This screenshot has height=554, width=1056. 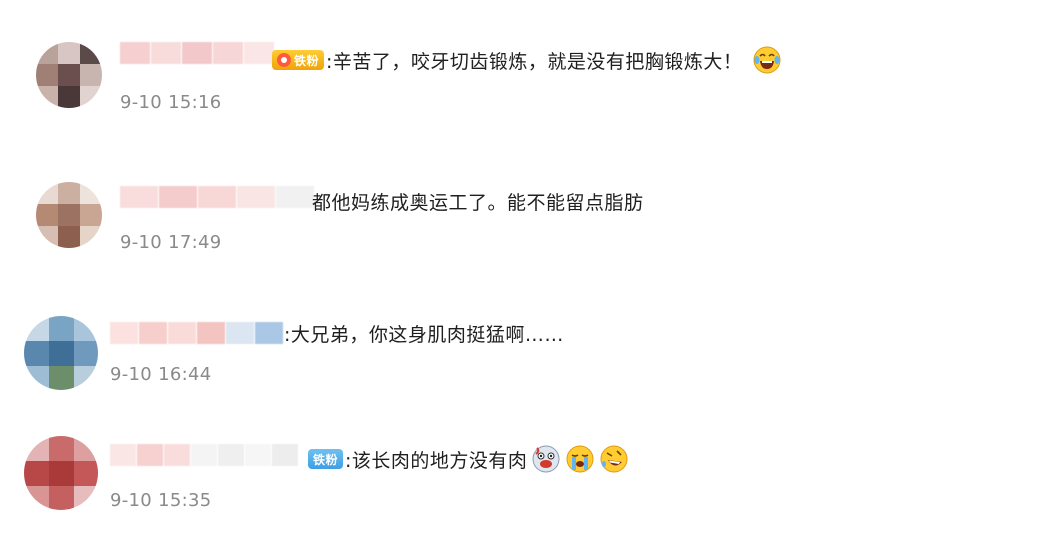 I want to click on crying-emoji, so click(x=580, y=459).